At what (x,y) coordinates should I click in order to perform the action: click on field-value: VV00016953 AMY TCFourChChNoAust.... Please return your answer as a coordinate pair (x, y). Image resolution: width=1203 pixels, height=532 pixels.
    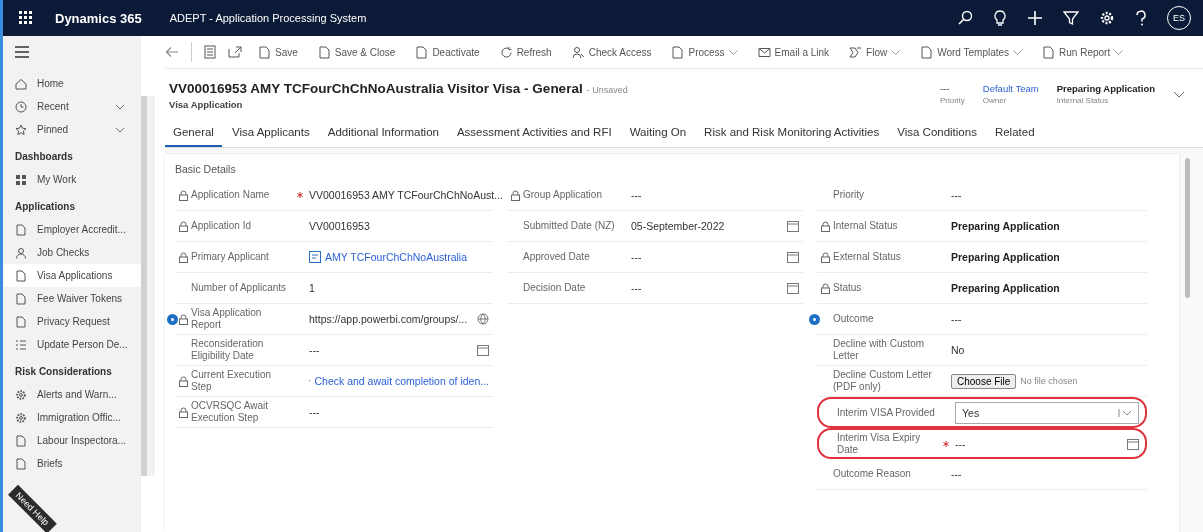
    Looking at the image, I should click on (406, 195).